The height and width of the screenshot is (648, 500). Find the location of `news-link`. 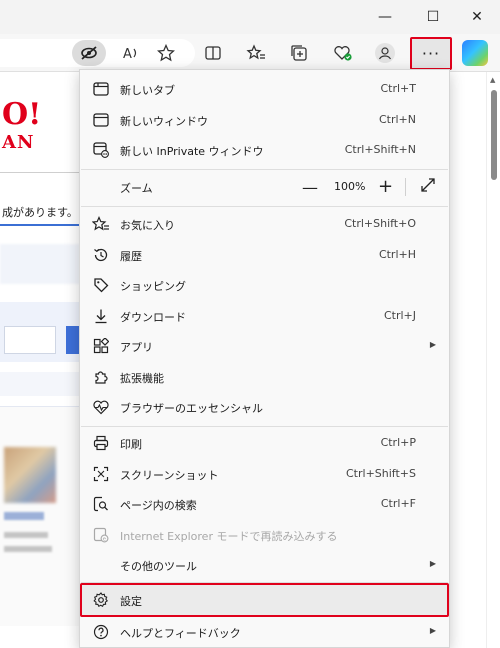

news-link is located at coordinates (24, 516).